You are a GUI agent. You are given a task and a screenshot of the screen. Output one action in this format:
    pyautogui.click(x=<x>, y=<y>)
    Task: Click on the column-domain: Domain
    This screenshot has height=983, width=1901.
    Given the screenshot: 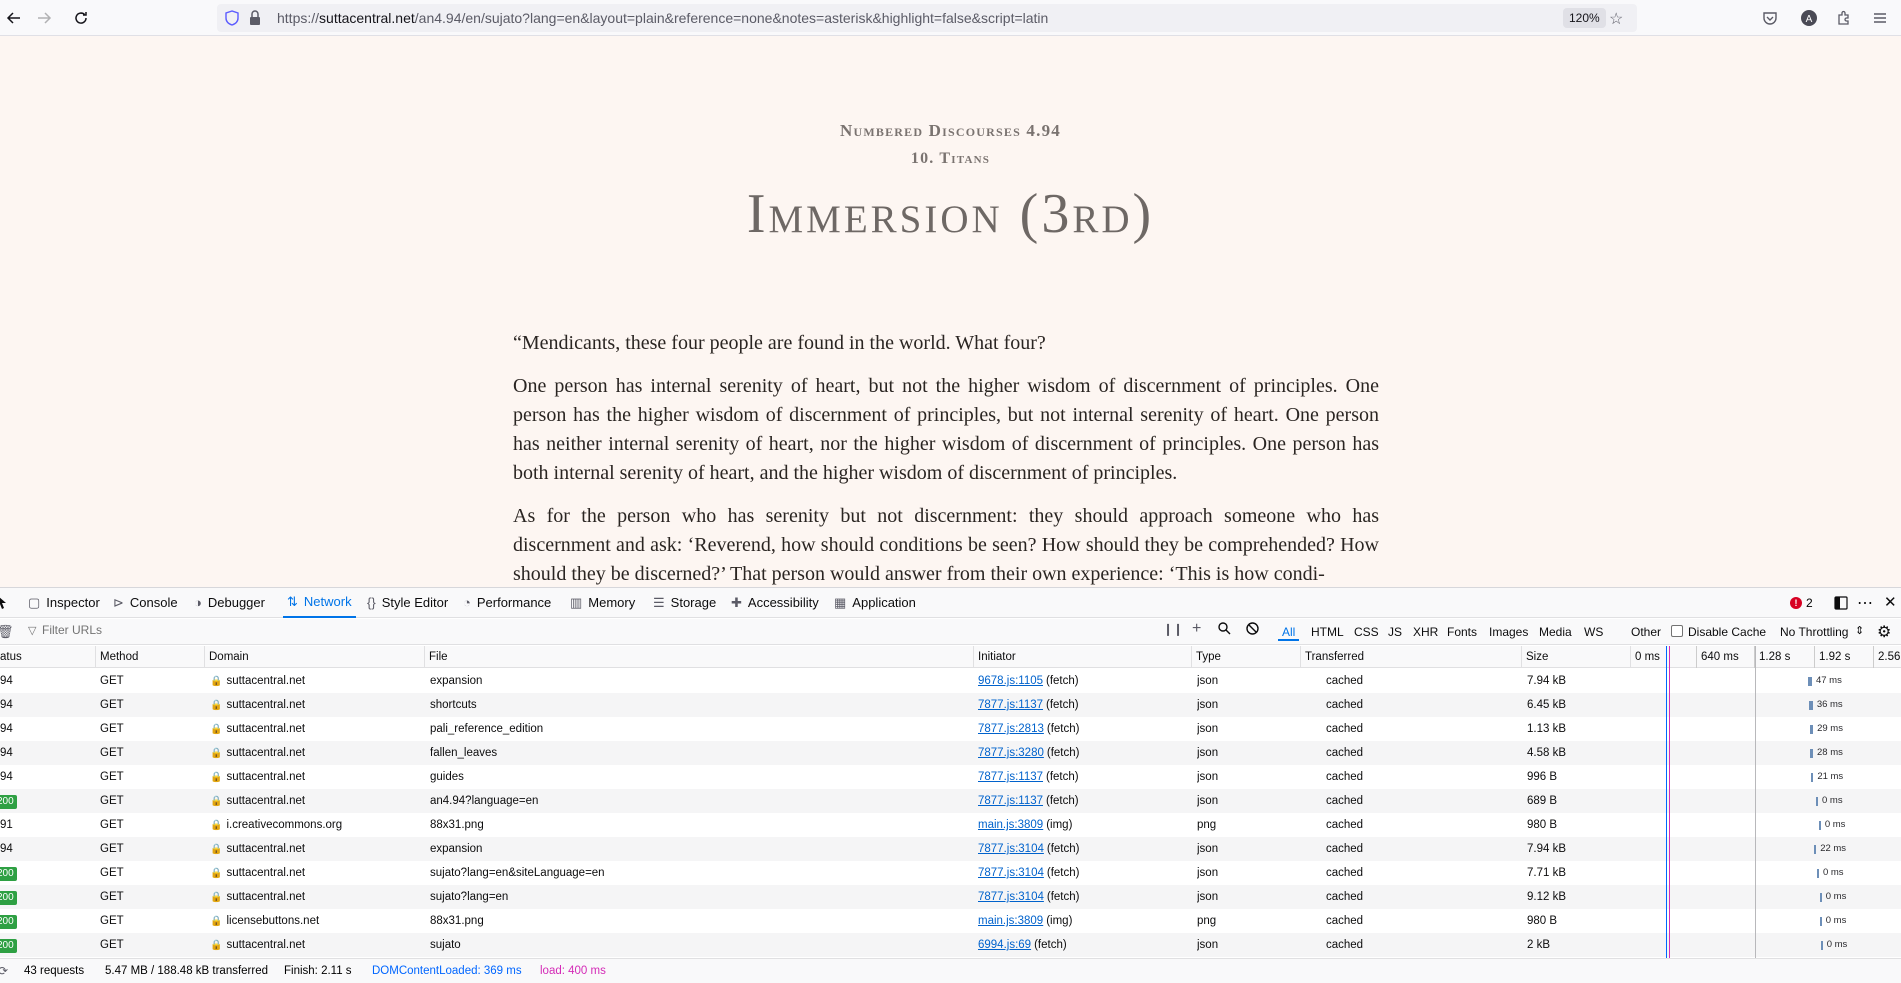 What is the action you would take?
    pyautogui.click(x=315, y=657)
    